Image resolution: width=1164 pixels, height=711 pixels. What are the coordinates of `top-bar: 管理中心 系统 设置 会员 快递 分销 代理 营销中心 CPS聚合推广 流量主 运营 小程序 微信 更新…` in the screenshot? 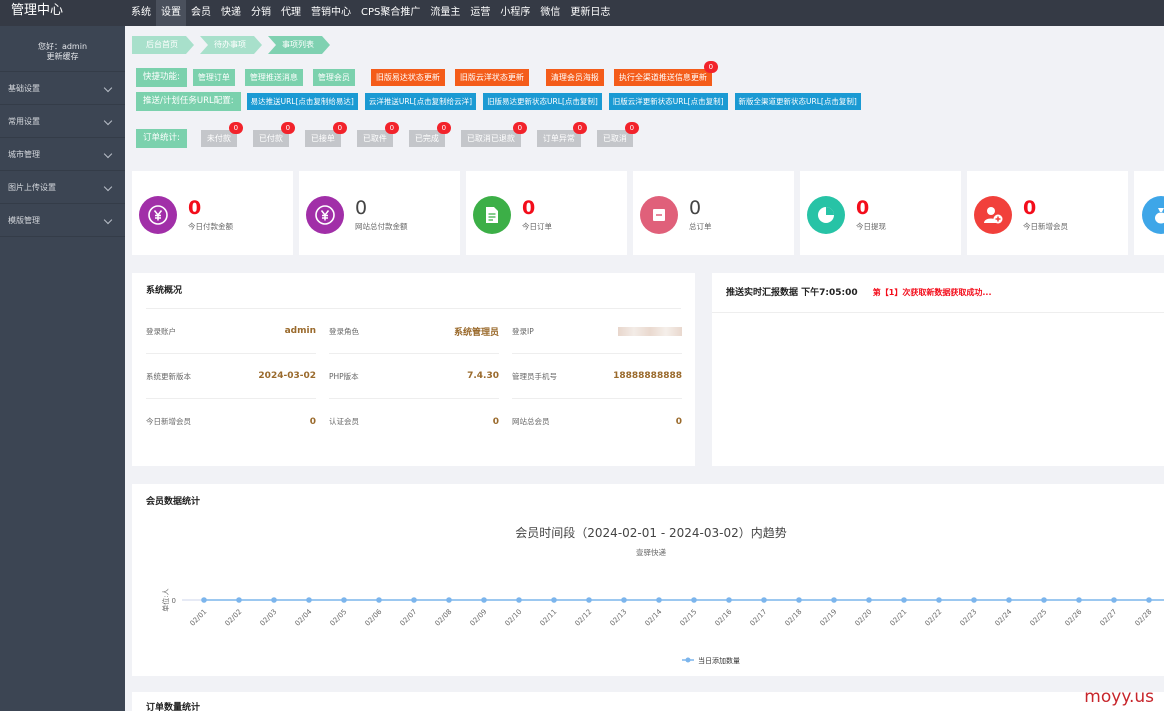 It's located at (582, 13).